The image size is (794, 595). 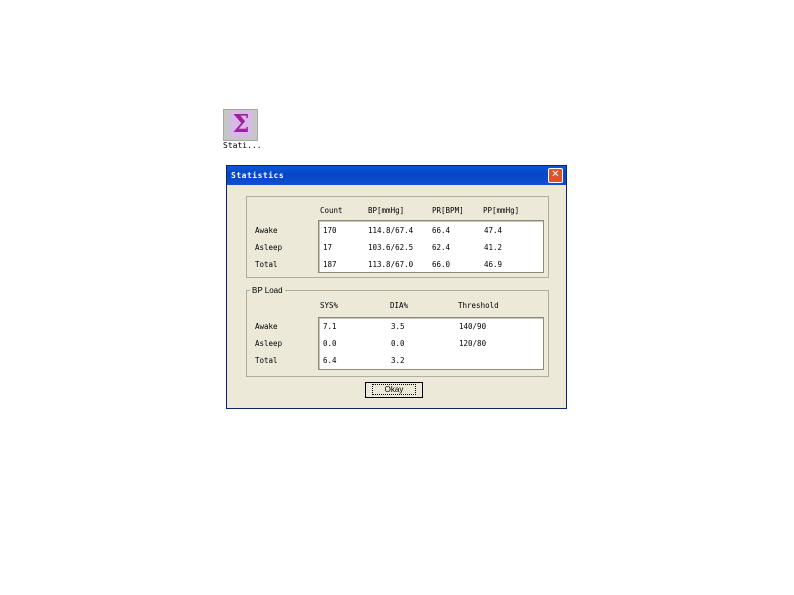 What do you see at coordinates (431, 246) in the screenshot?
I see `summary-values-panel` at bounding box center [431, 246].